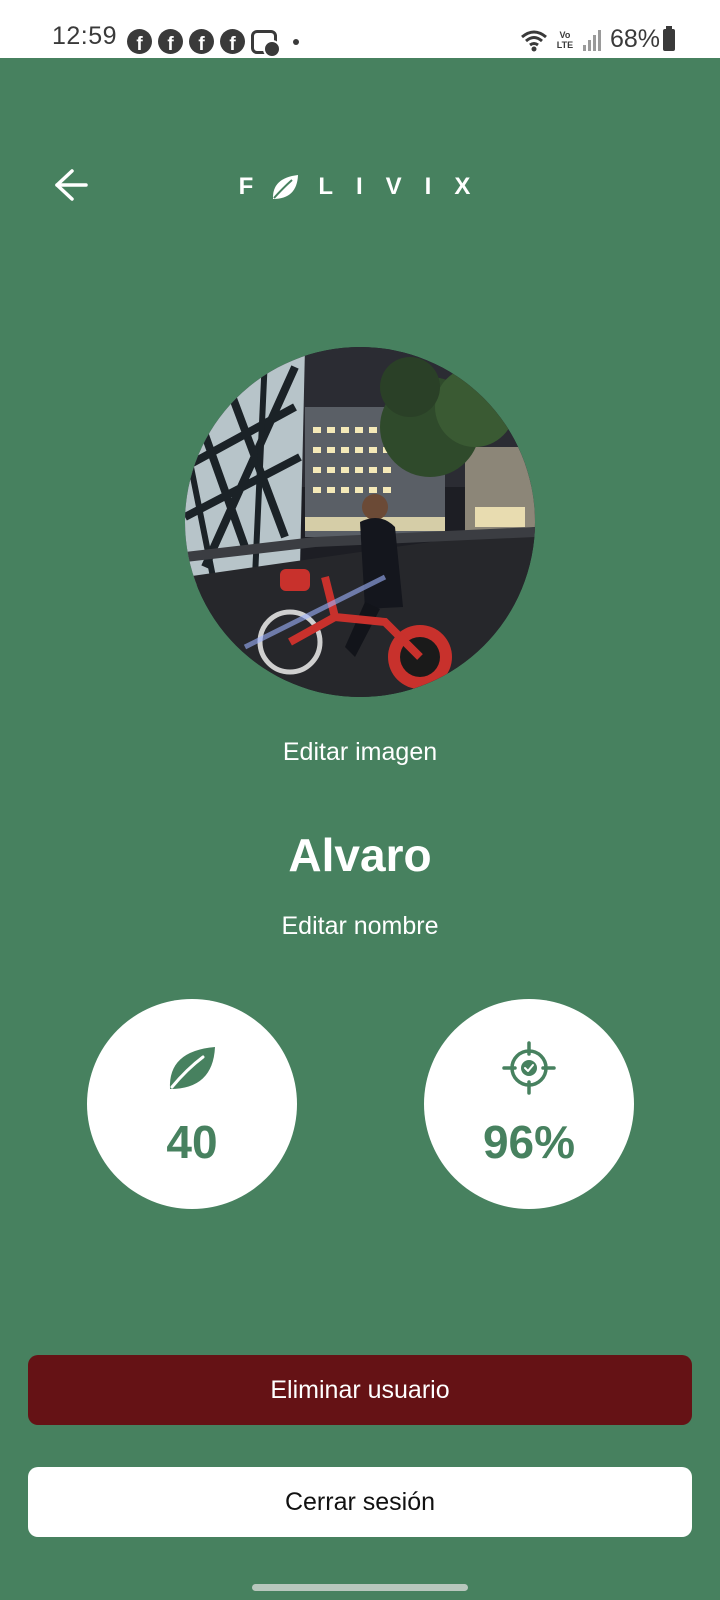  What do you see at coordinates (85, 36) in the screenshot?
I see `status-time: 12:59` at bounding box center [85, 36].